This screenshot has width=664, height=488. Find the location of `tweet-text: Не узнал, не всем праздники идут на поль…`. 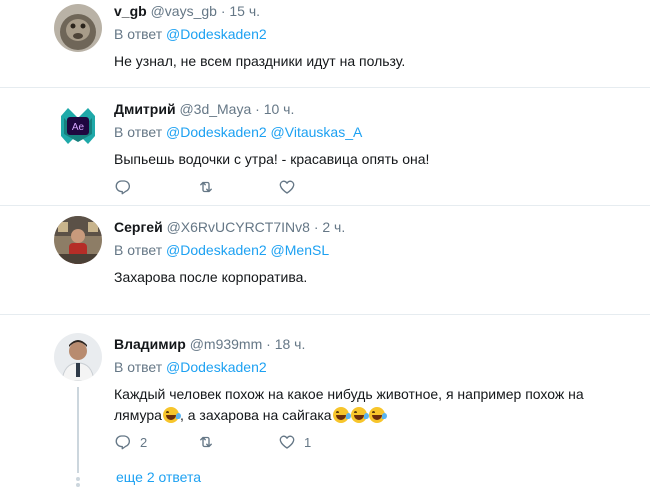

tweet-text: Не узнал, не всем праздники идут на поль… is located at coordinates (260, 61).